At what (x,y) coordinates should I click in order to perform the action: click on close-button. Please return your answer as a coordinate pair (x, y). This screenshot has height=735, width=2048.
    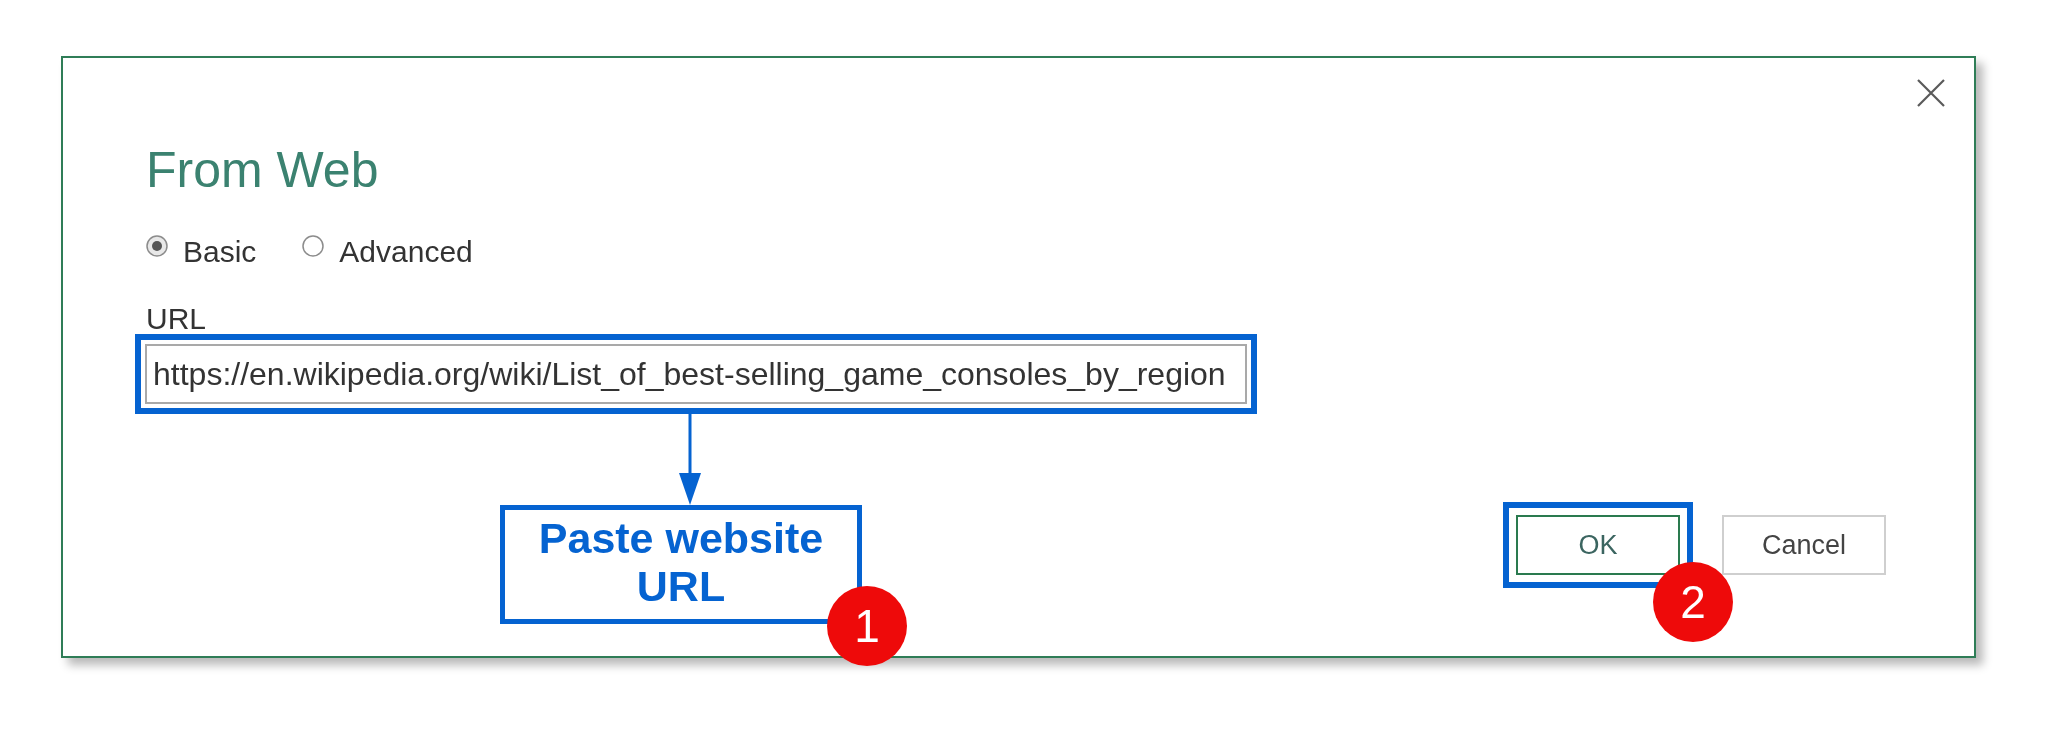
    Looking at the image, I should click on (1931, 93).